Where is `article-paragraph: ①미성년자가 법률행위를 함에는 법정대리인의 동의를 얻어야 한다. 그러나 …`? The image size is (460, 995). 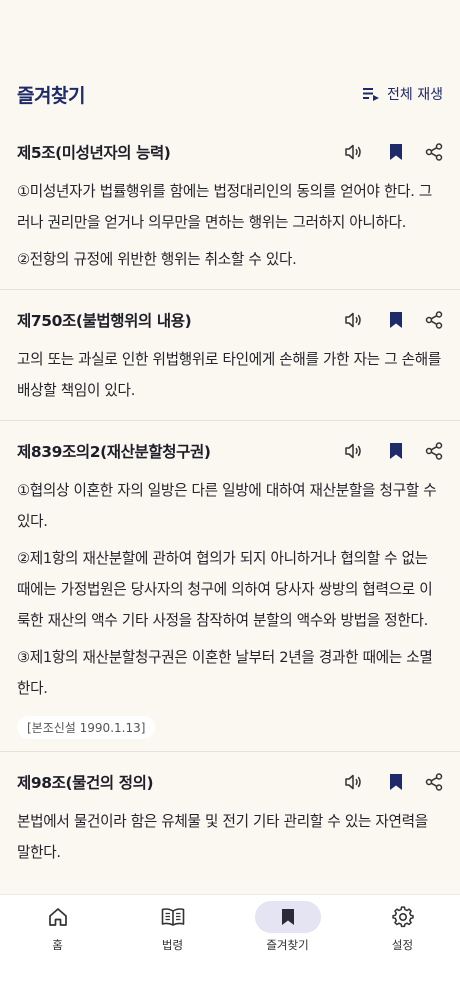 article-paragraph: ①미성년자가 법률행위를 함에는 법정대리인의 동의를 얻어야 한다. 그러나 … is located at coordinates (225, 207).